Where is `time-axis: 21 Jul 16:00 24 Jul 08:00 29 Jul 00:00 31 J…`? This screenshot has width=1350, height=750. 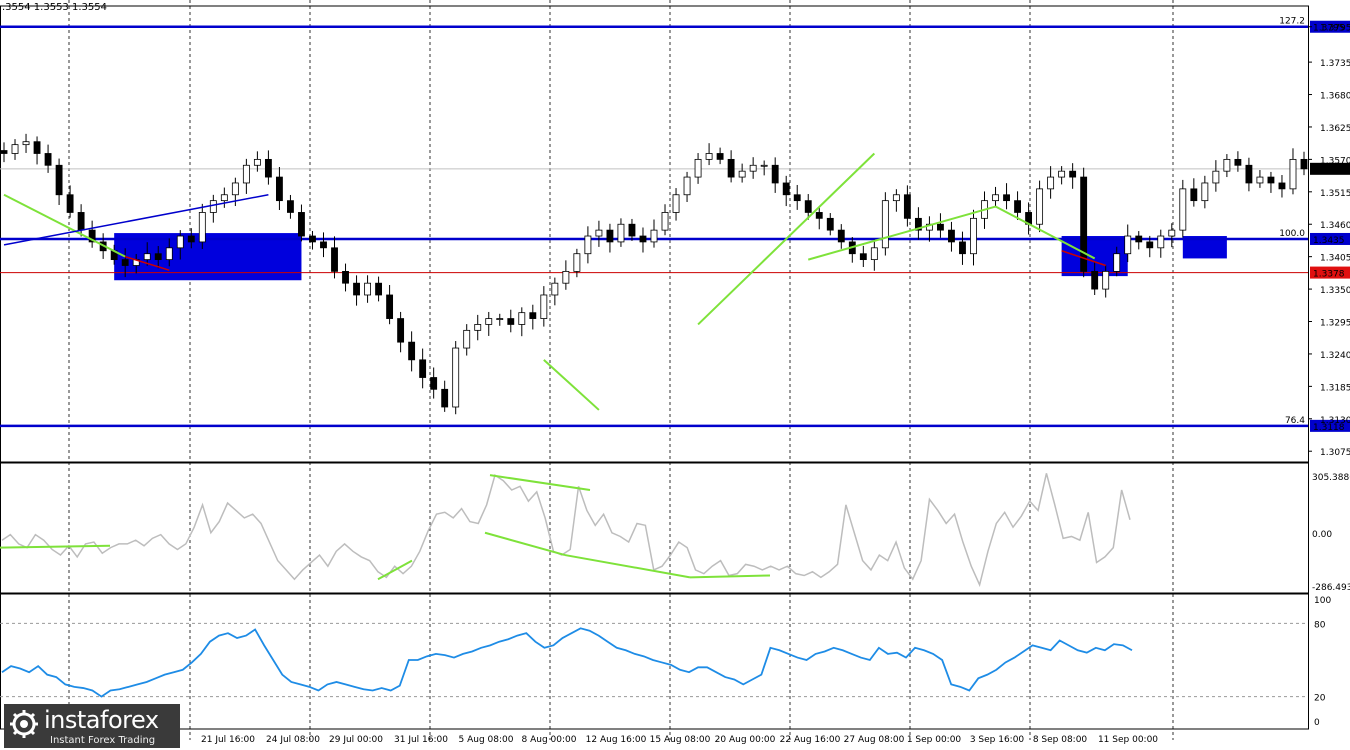
time-axis: 21 Jul 16:00 24 Jul 08:00 29 Jul 00:00 31 J… is located at coordinates (679, 740).